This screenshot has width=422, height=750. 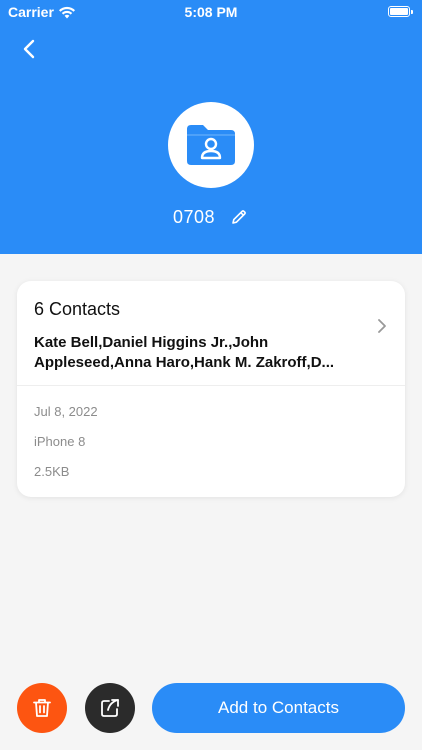 What do you see at coordinates (194, 216) in the screenshot?
I see `page-title: 0708` at bounding box center [194, 216].